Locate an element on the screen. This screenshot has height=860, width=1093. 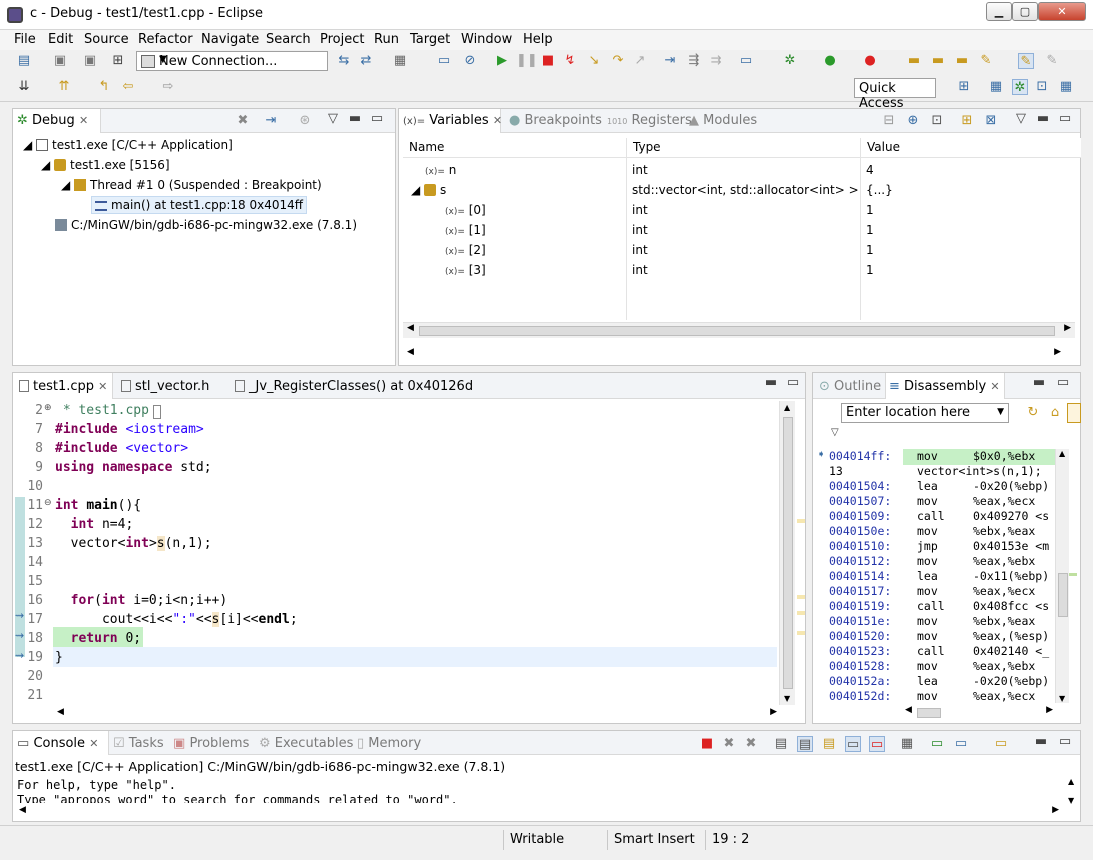
tree-item: ◢ test1.exe [C/C++ Application] is located at coordinates (128, 145).